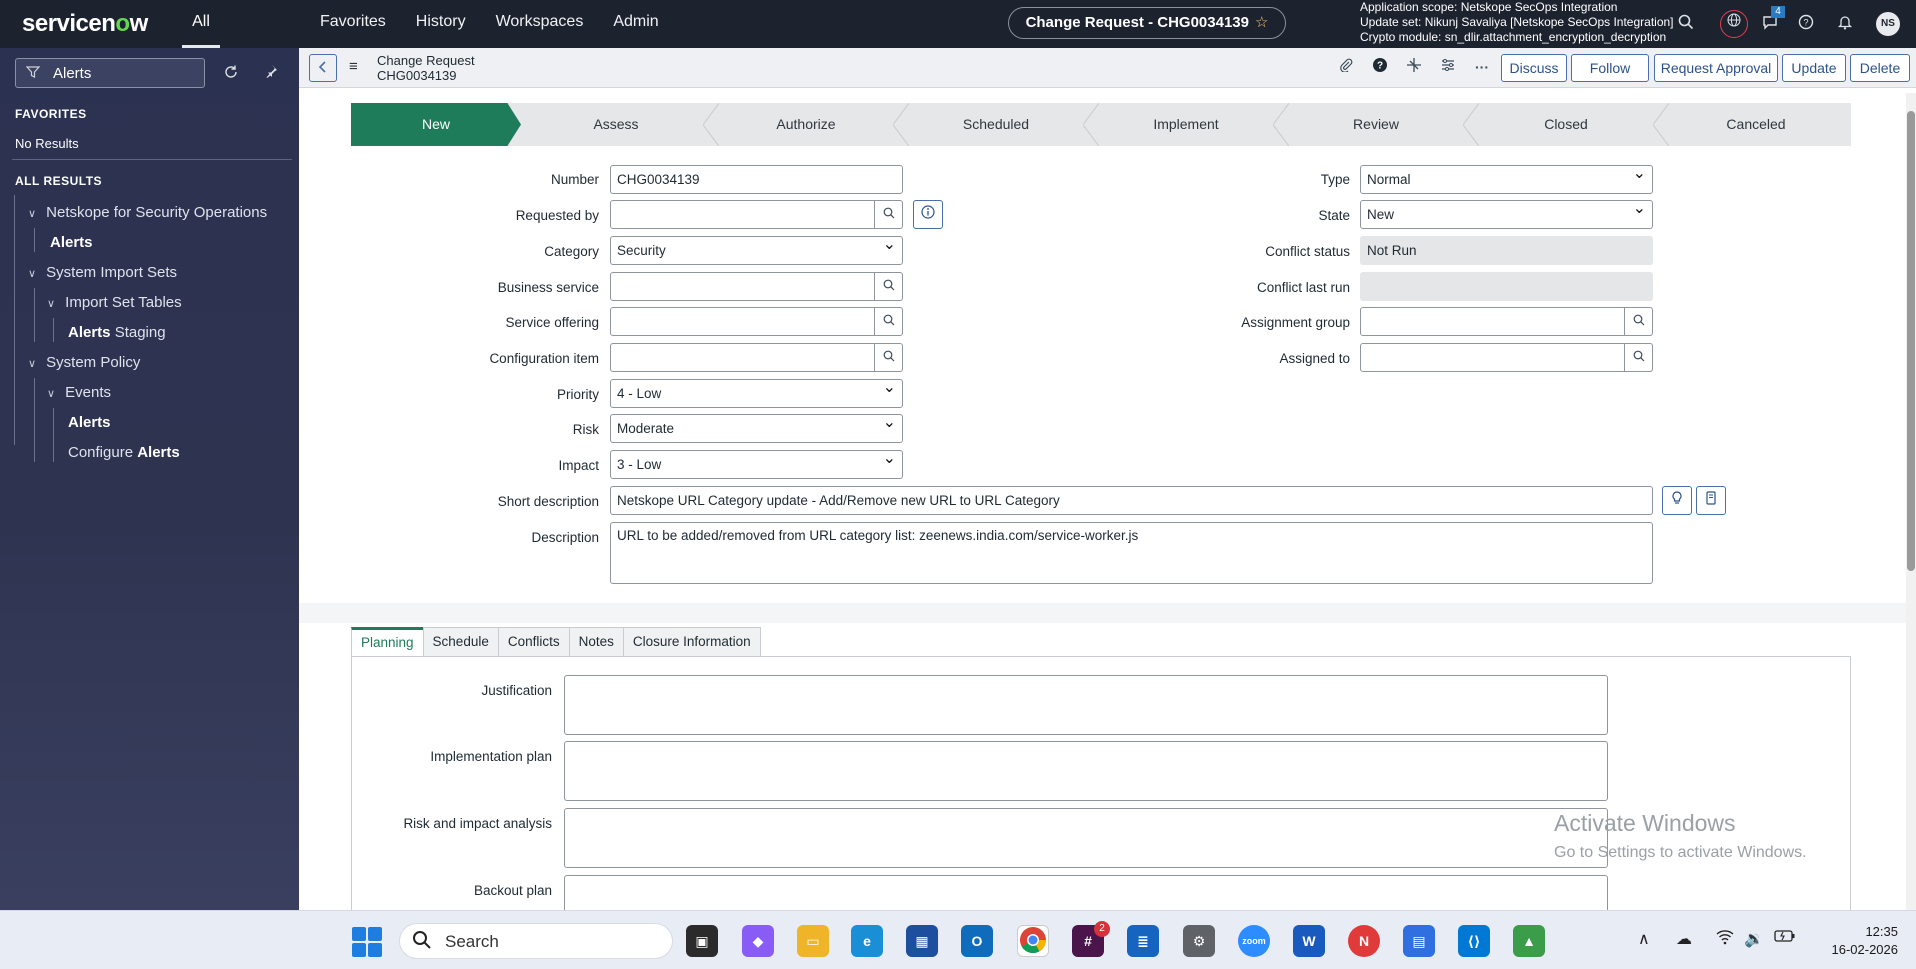 Image resolution: width=1916 pixels, height=969 pixels. What do you see at coordinates (888, 286) in the screenshot?
I see `business-service-search-icon` at bounding box center [888, 286].